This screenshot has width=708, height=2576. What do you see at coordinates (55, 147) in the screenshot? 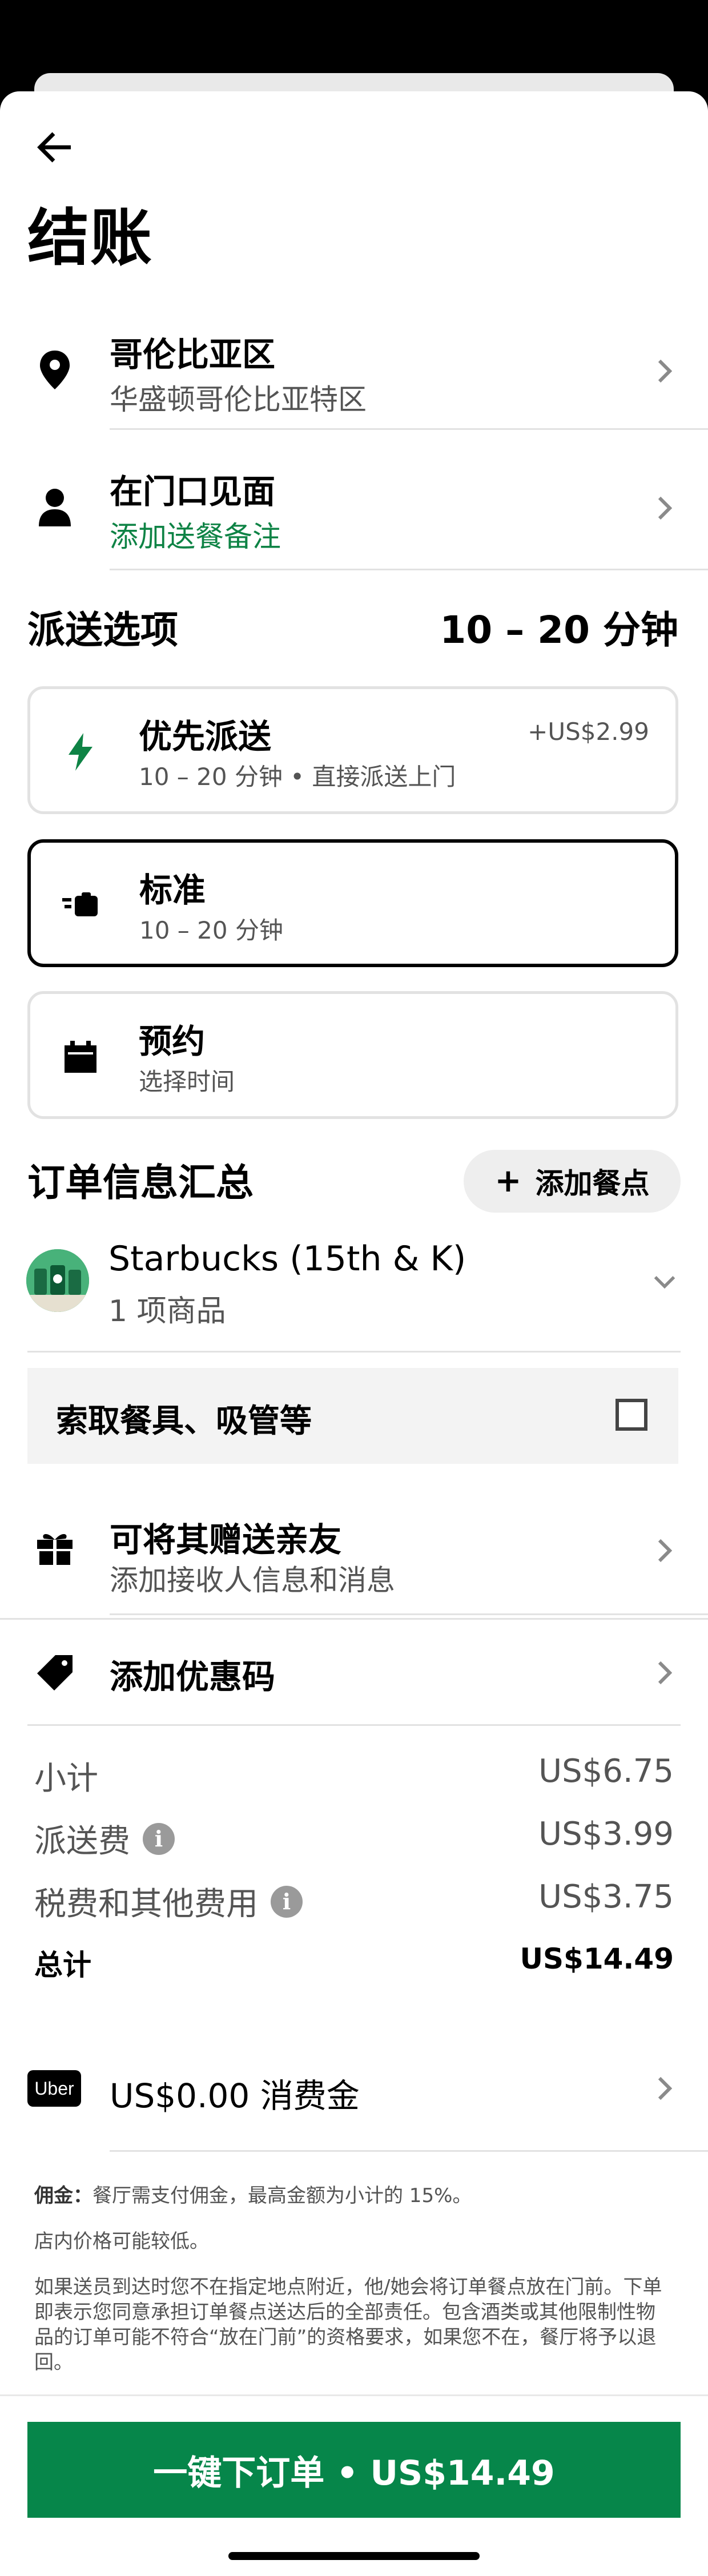
I see `back-arrow-icon` at bounding box center [55, 147].